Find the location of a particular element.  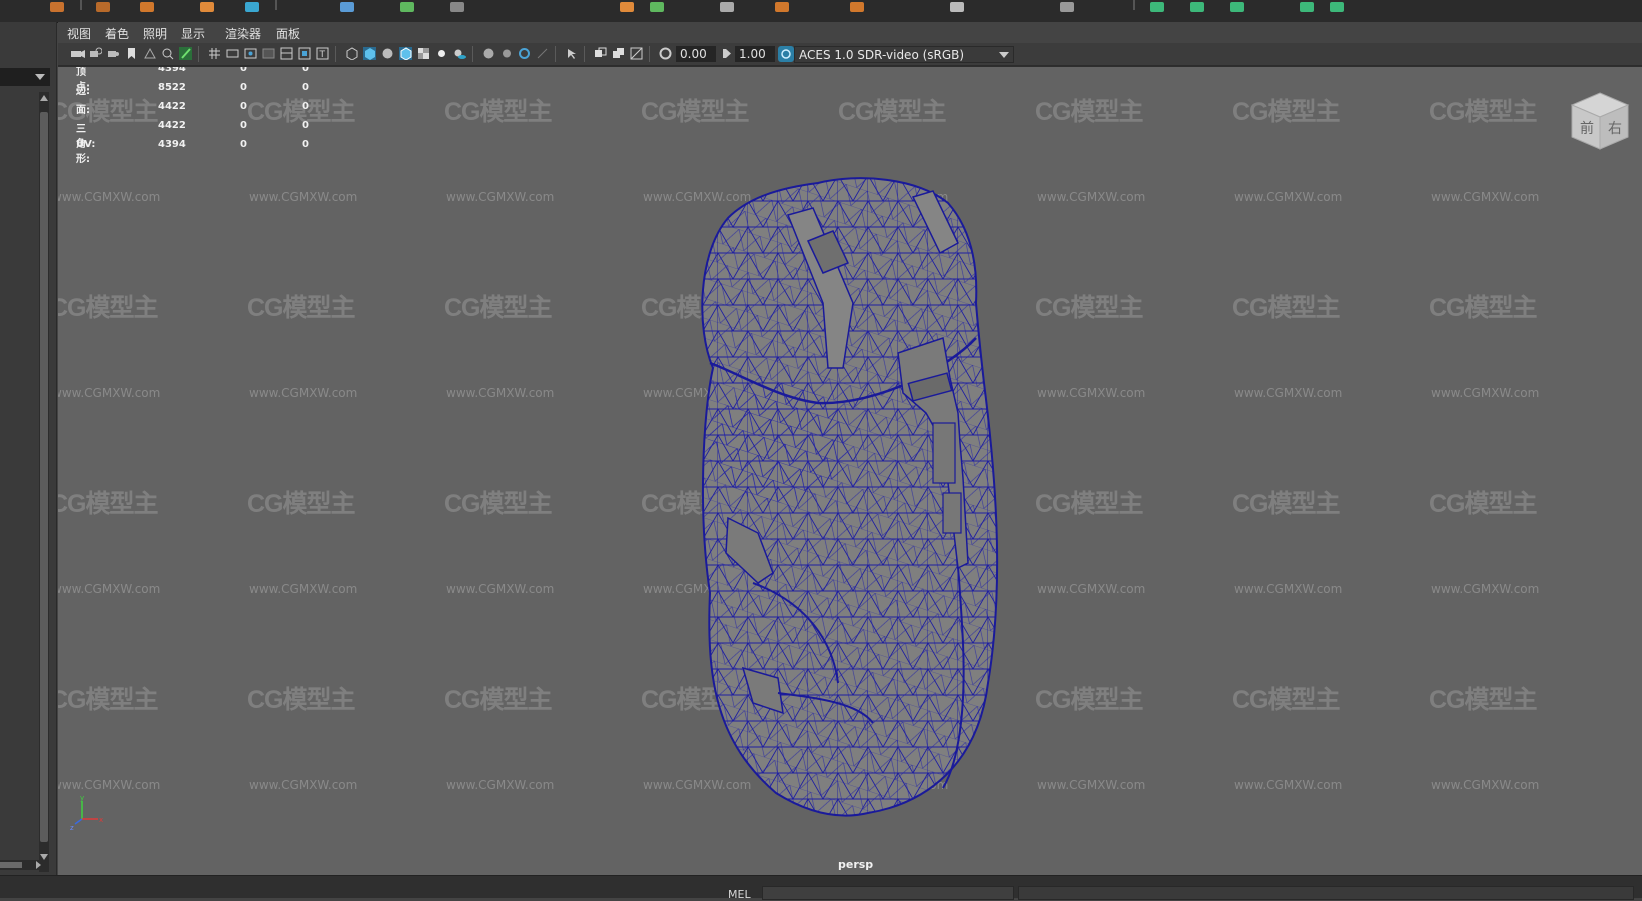

axis-z-label: z is located at coordinates (72, 828).